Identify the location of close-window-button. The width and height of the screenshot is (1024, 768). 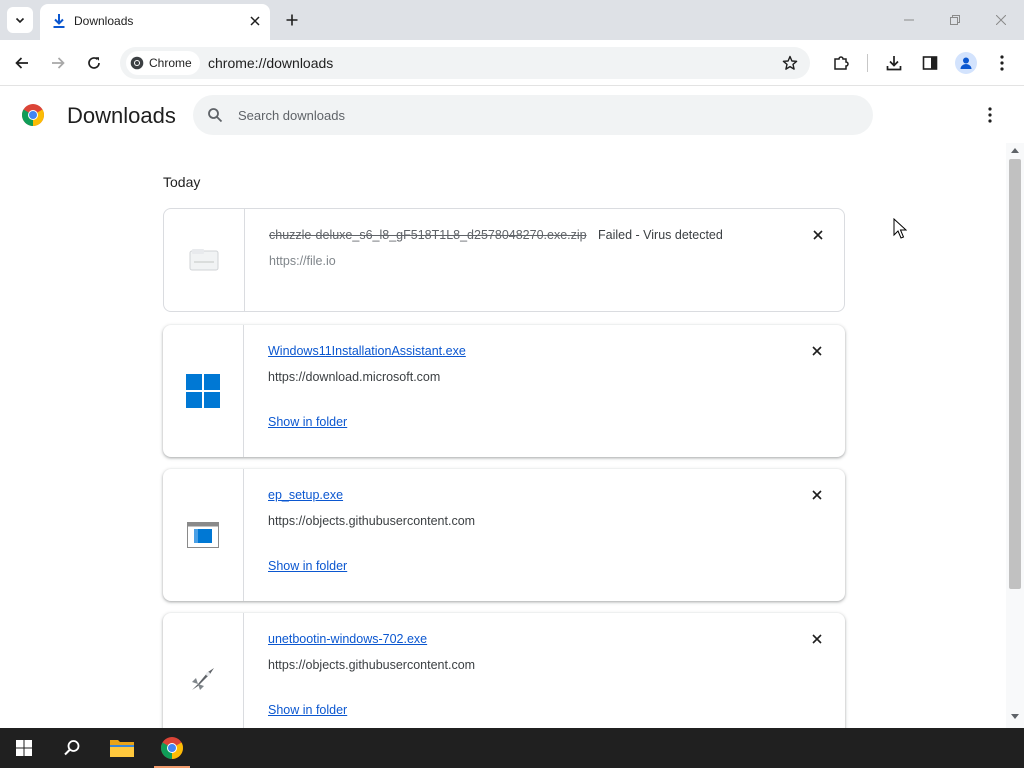
(1001, 20).